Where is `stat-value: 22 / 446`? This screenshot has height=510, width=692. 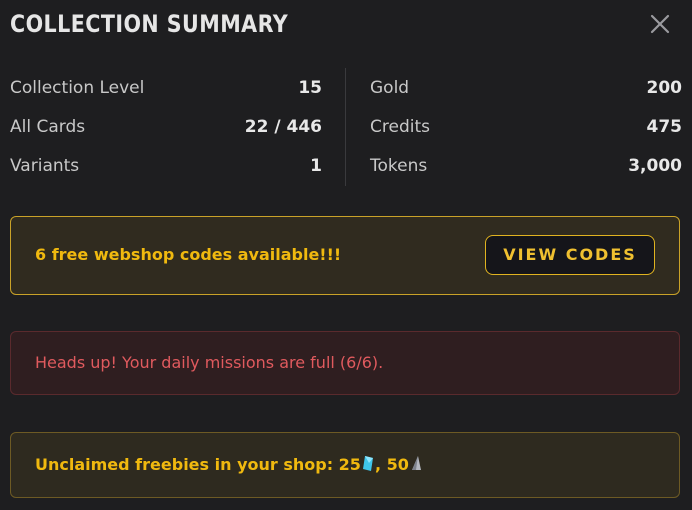
stat-value: 22 / 446 is located at coordinates (283, 127).